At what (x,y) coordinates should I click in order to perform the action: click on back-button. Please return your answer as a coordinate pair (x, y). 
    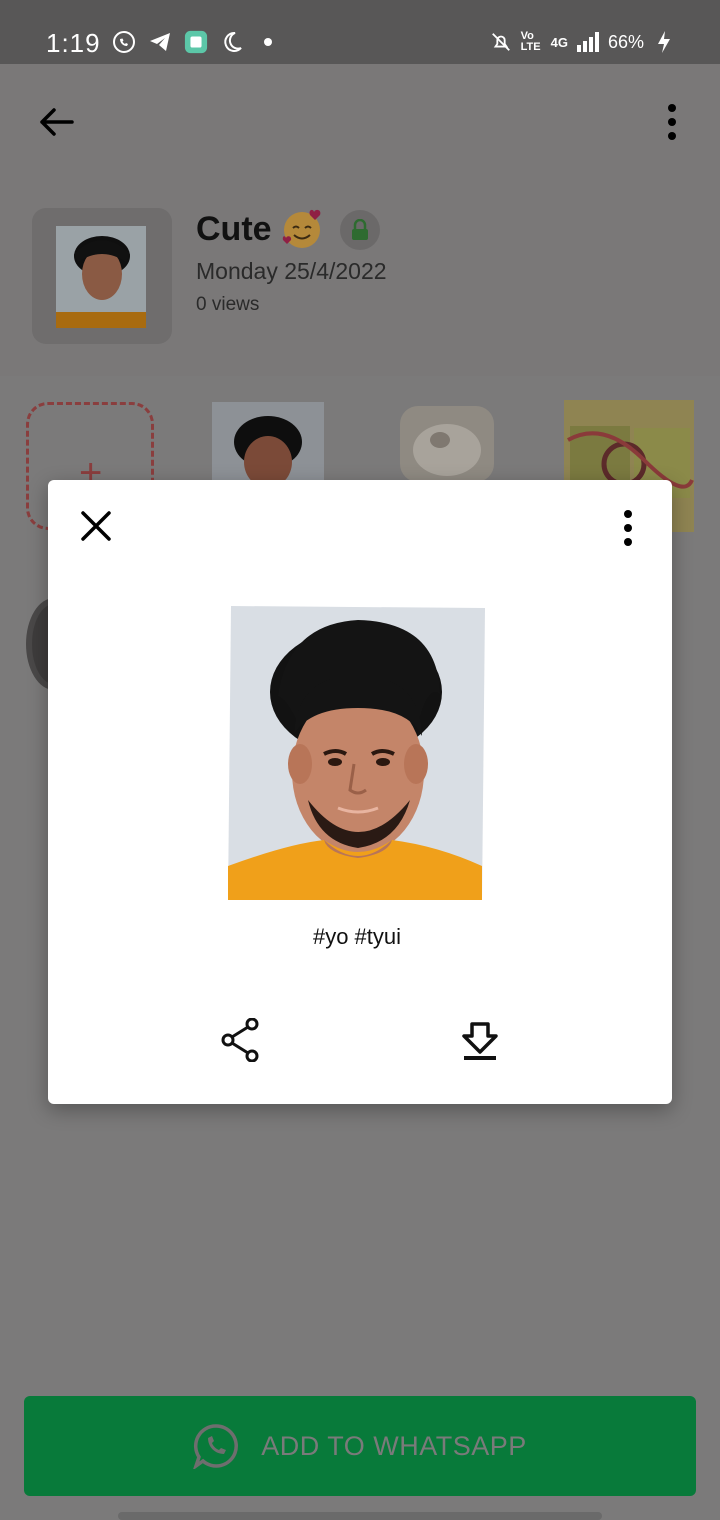
    Looking at the image, I should click on (56, 122).